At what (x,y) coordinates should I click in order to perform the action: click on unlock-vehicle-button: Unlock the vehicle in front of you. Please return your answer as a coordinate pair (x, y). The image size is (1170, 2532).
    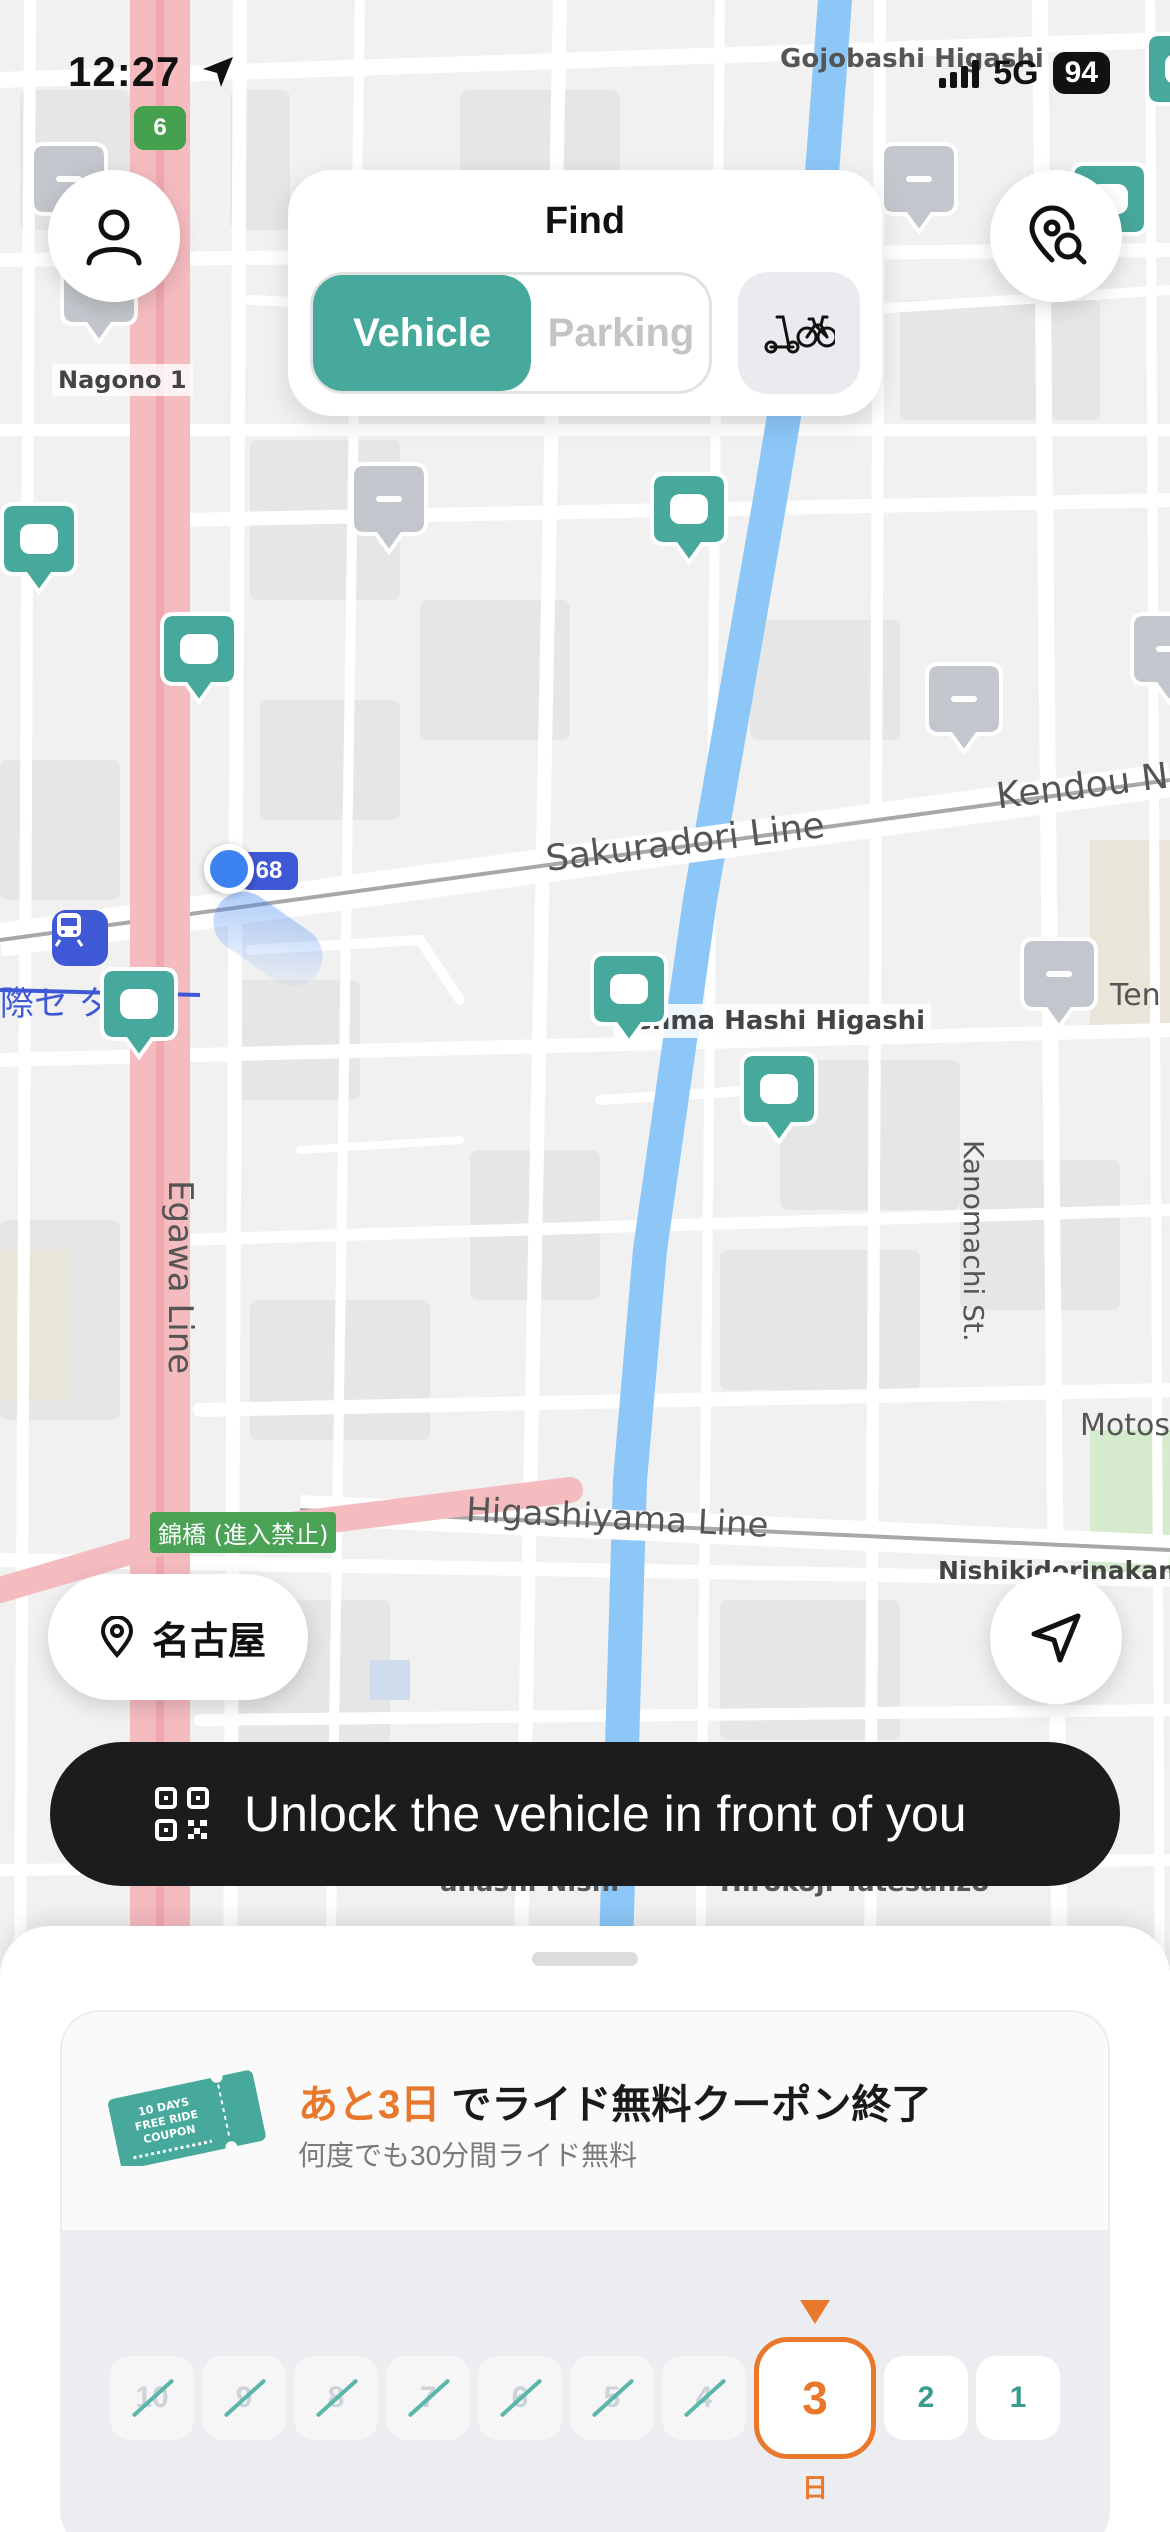
    Looking at the image, I should click on (585, 1814).